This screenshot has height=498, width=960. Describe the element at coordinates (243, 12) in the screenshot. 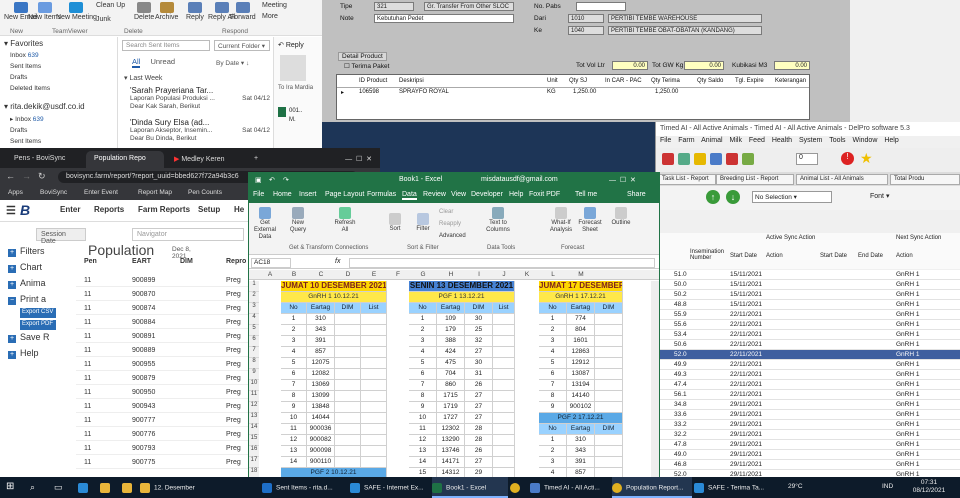

I see `forward-button: Forward` at that location.